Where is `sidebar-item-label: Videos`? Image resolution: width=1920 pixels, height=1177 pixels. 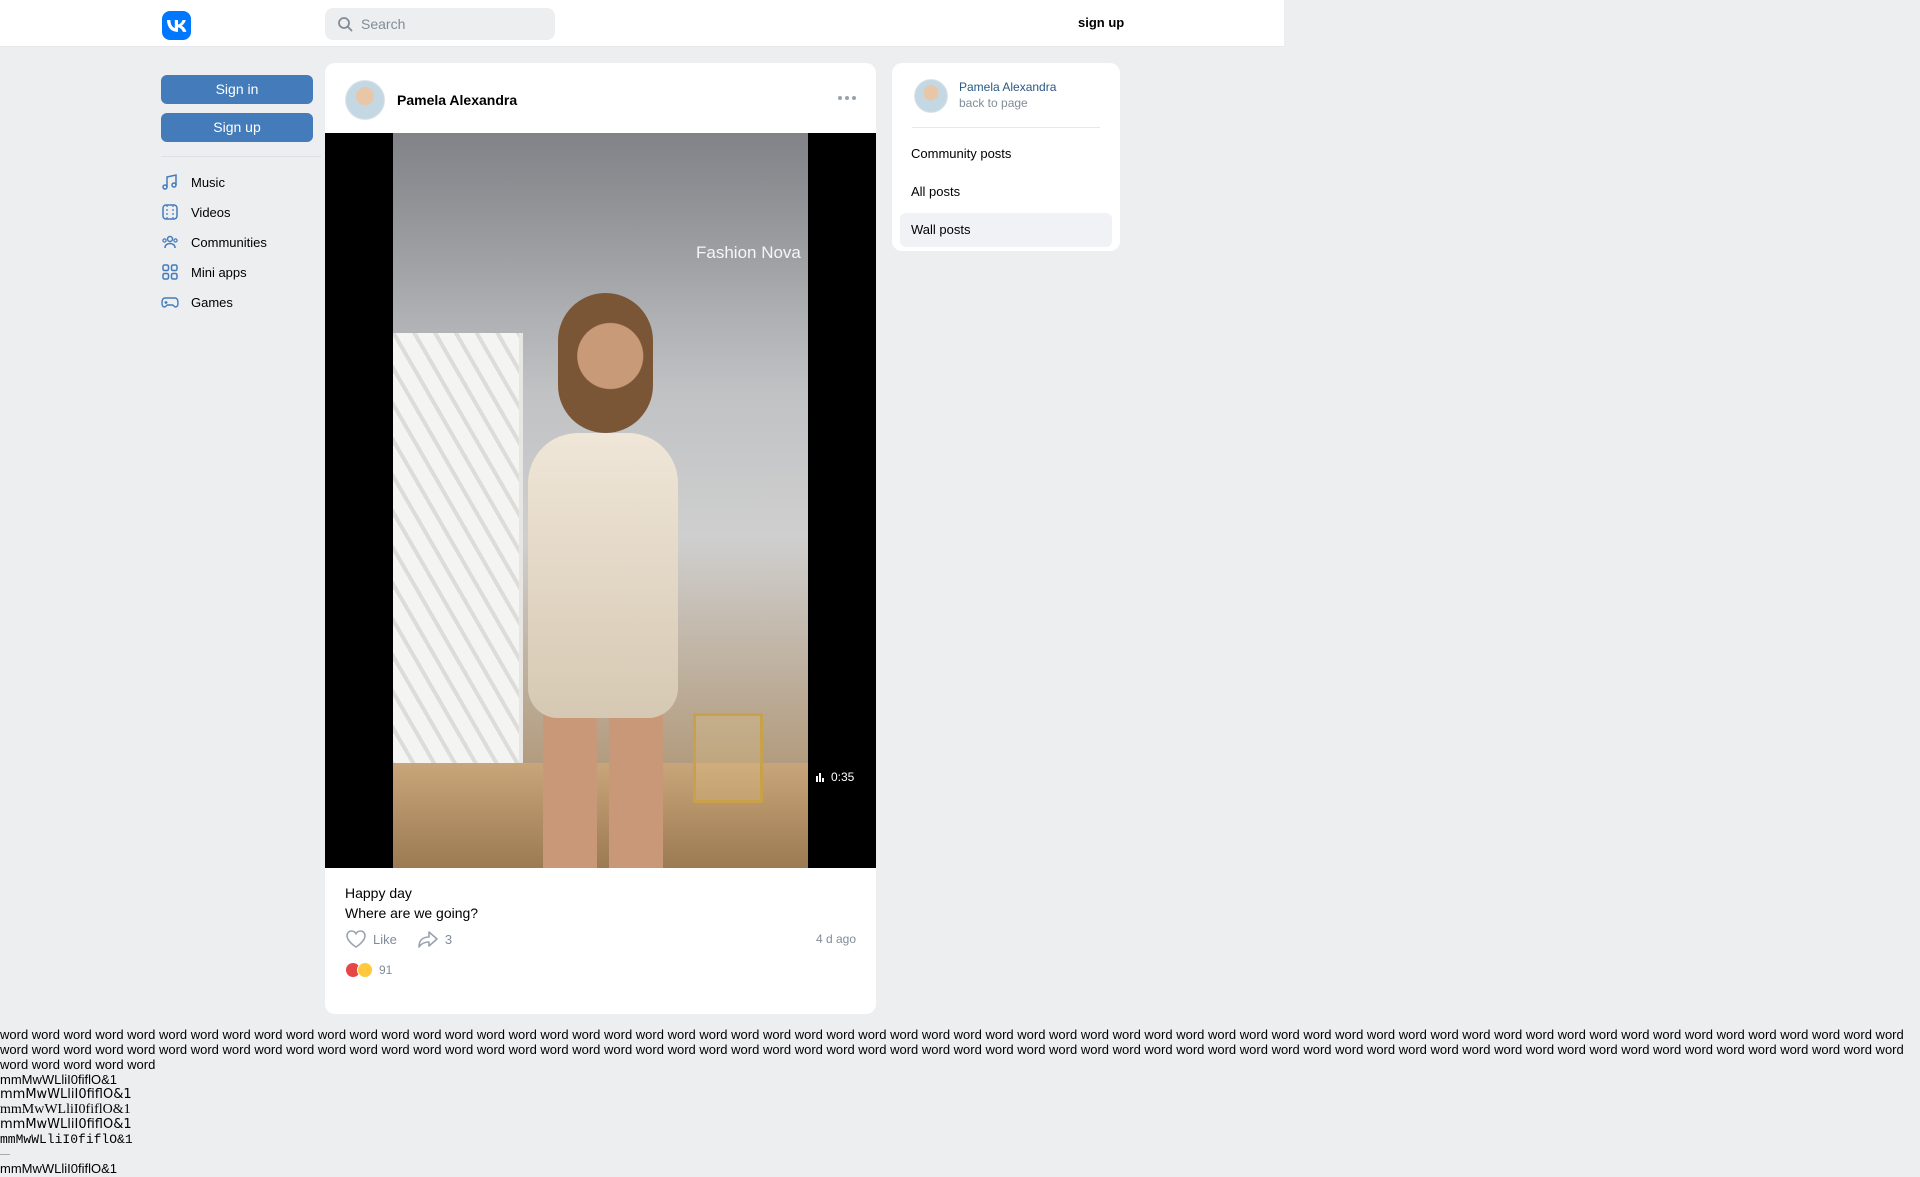 sidebar-item-label: Videos is located at coordinates (211, 212).